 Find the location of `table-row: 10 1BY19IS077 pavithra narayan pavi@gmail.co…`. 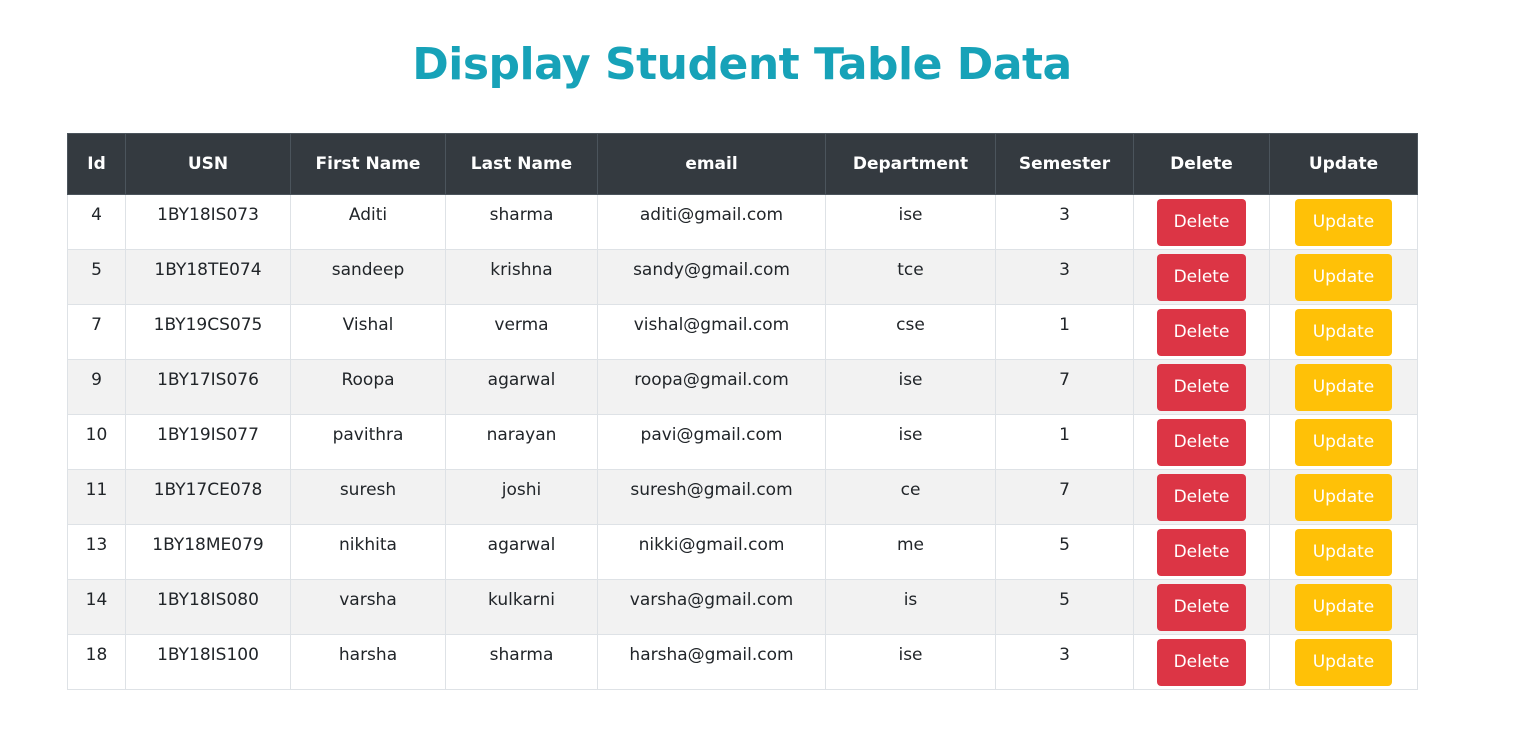

table-row: 10 1BY19IS077 pavithra narayan pavi@gmail.co… is located at coordinates (742, 442).